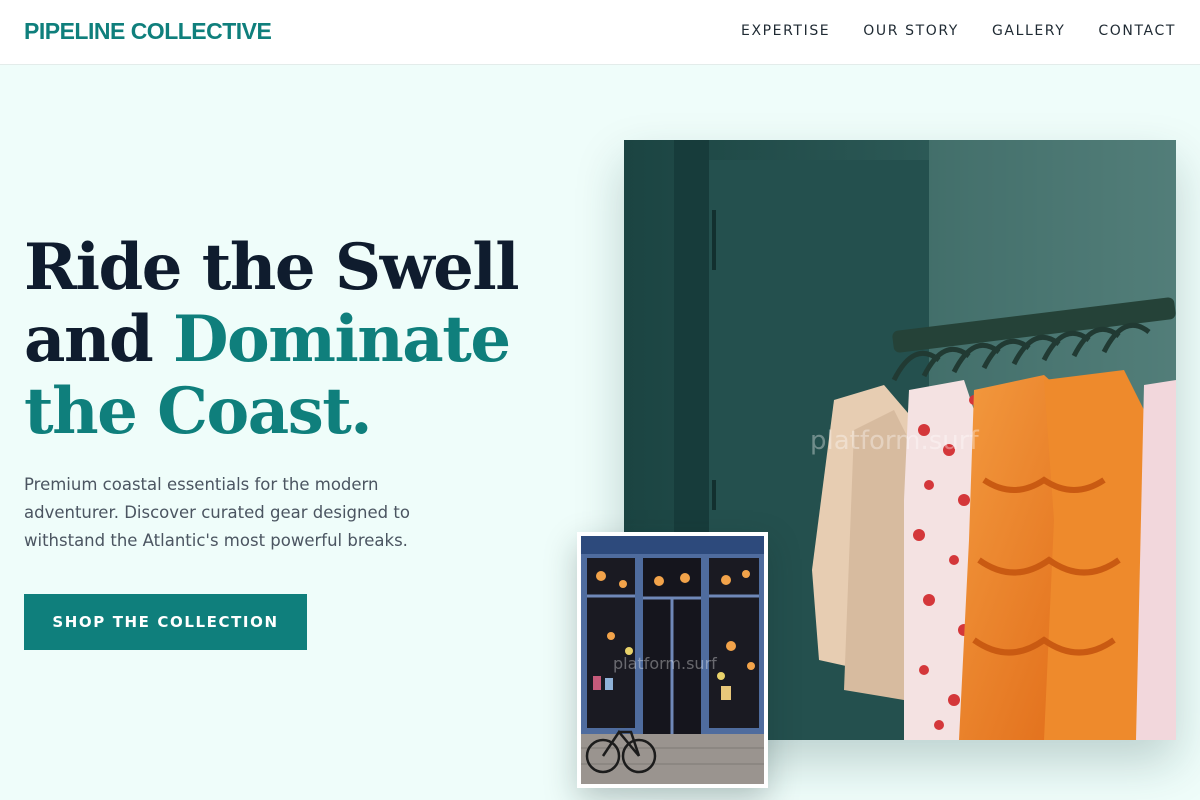 The image size is (1200, 800). I want to click on storefront-illustration, so click(672, 660).